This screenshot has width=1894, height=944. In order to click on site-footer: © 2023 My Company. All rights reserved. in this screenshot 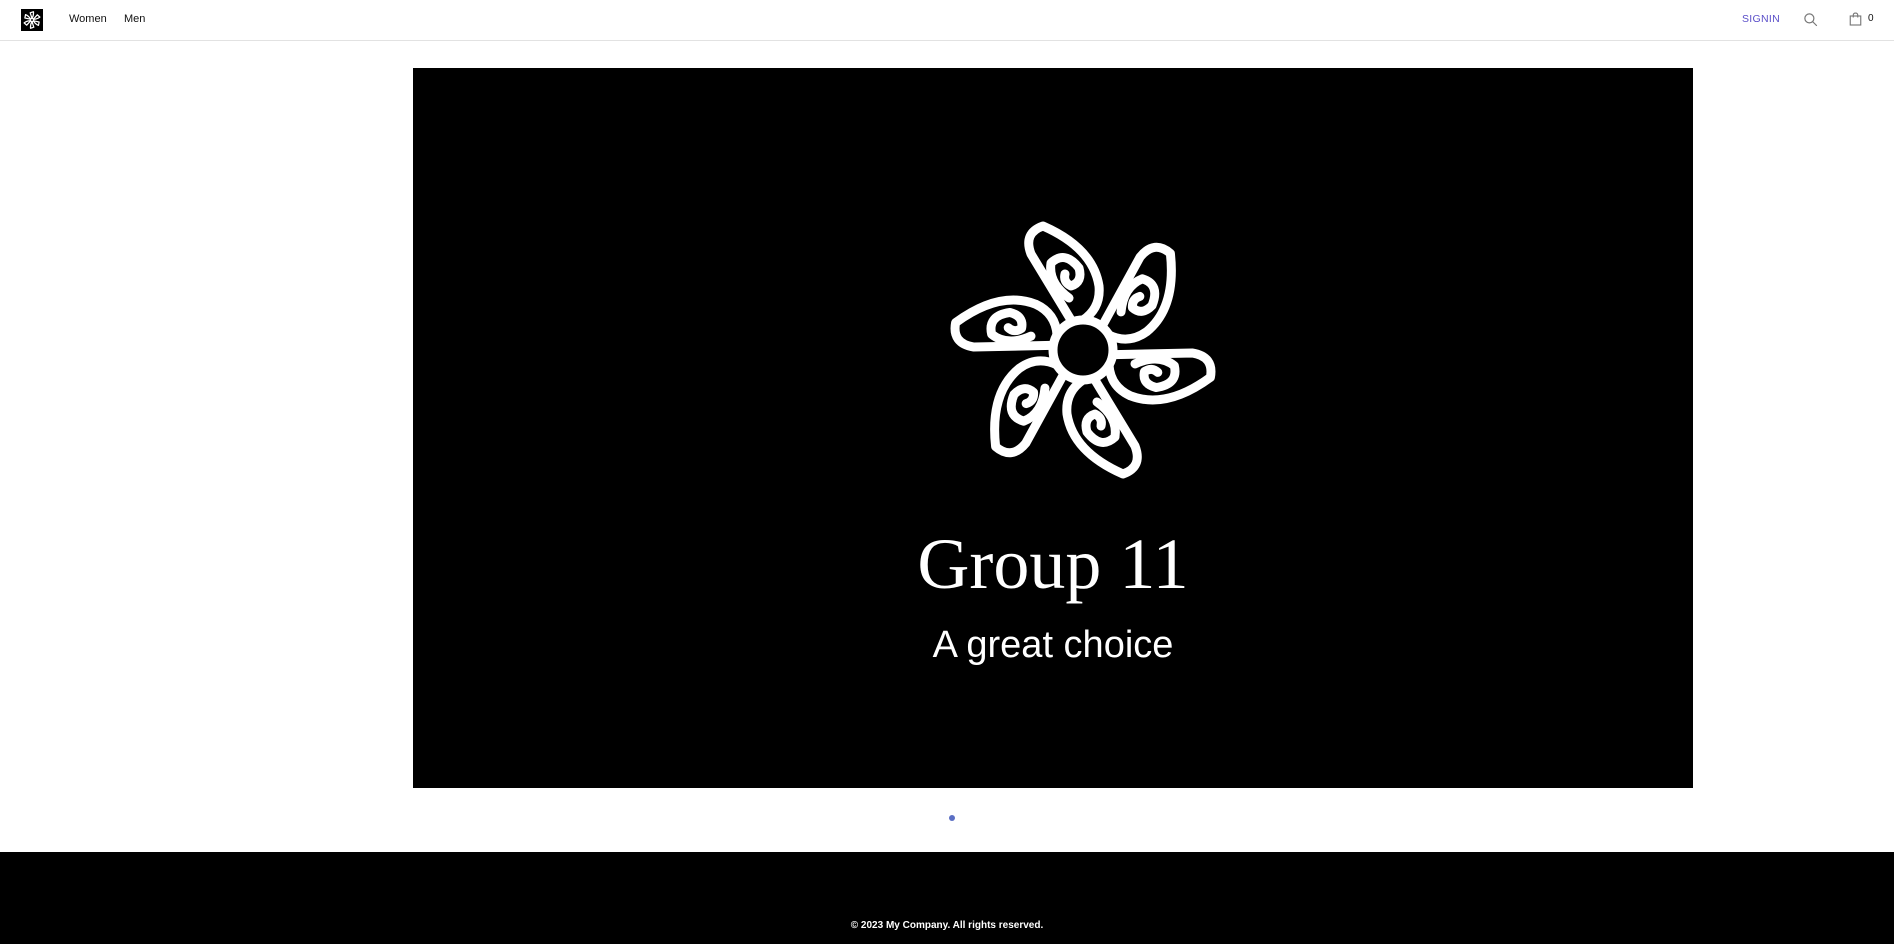, I will do `click(947, 898)`.